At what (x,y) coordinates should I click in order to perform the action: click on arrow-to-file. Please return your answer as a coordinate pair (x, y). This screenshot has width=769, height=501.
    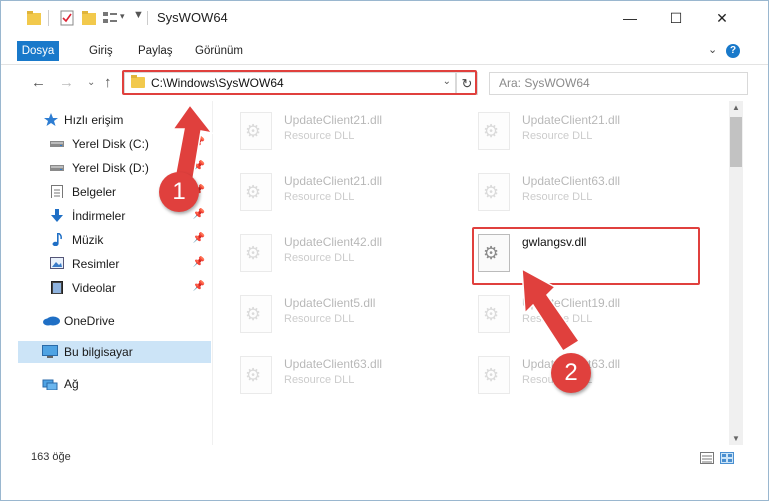
    Looking at the image, I should click on (551, 310).